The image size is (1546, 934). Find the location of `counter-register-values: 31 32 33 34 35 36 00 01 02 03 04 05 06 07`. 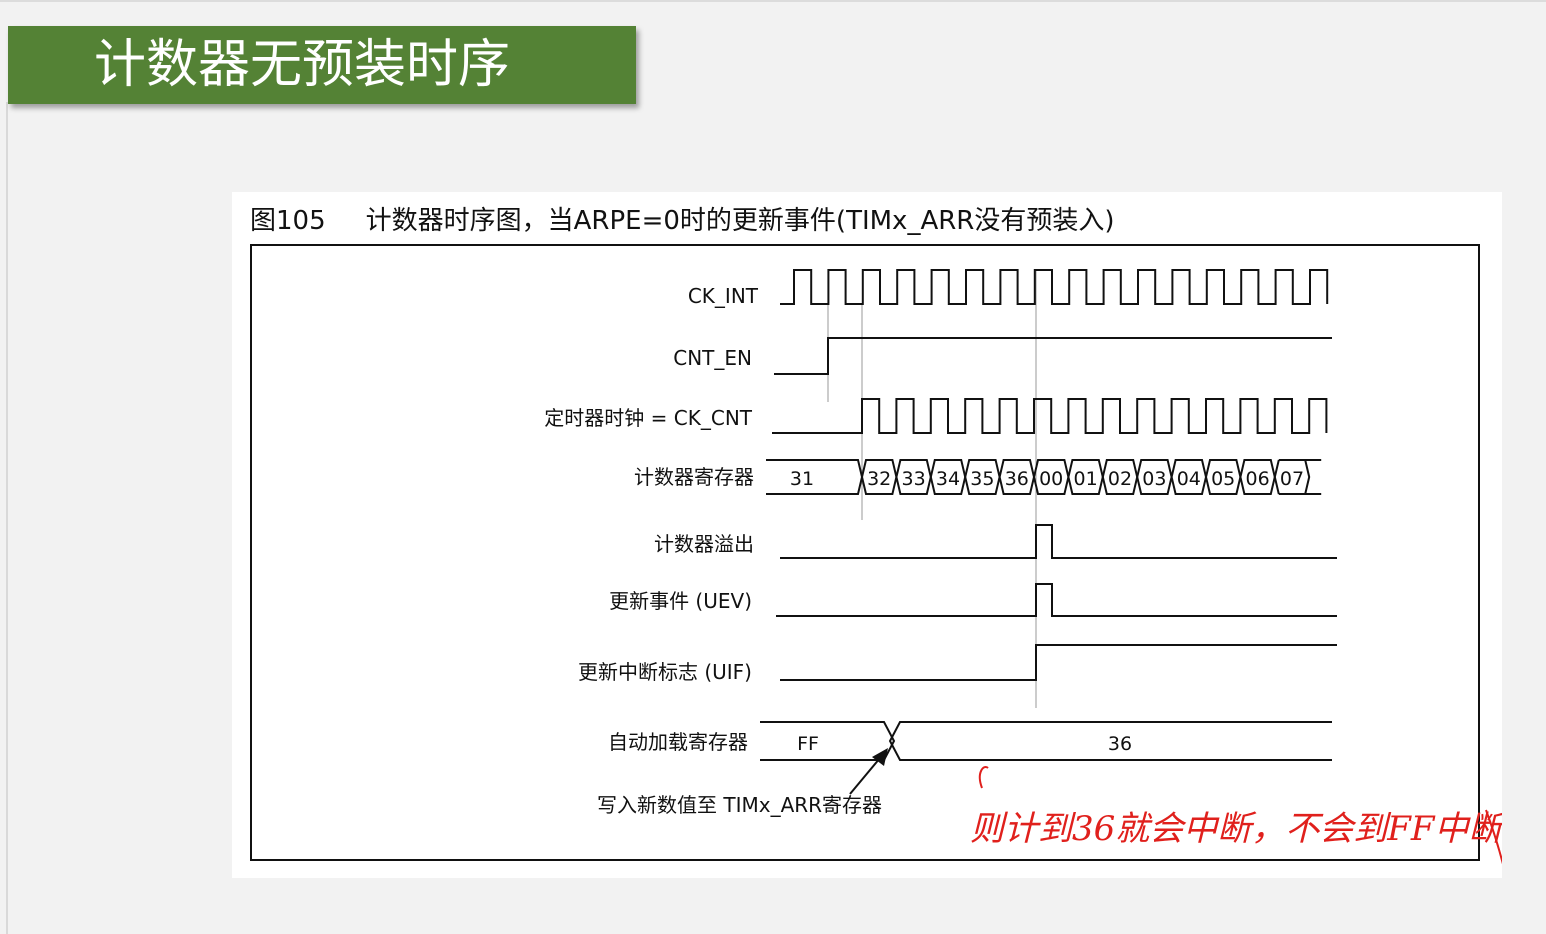

counter-register-values: 31 32 33 34 35 36 00 01 02 03 04 05 06 07 is located at coordinates (1047, 479).